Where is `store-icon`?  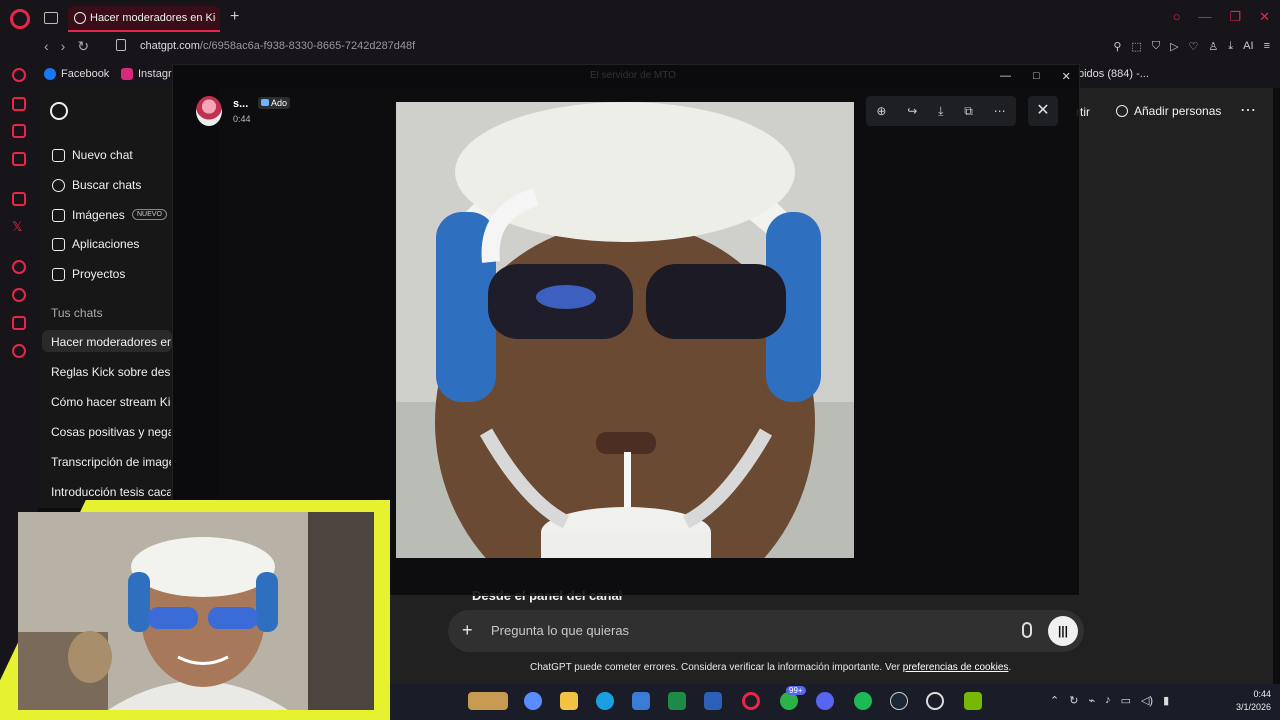 store-icon is located at coordinates (641, 701).